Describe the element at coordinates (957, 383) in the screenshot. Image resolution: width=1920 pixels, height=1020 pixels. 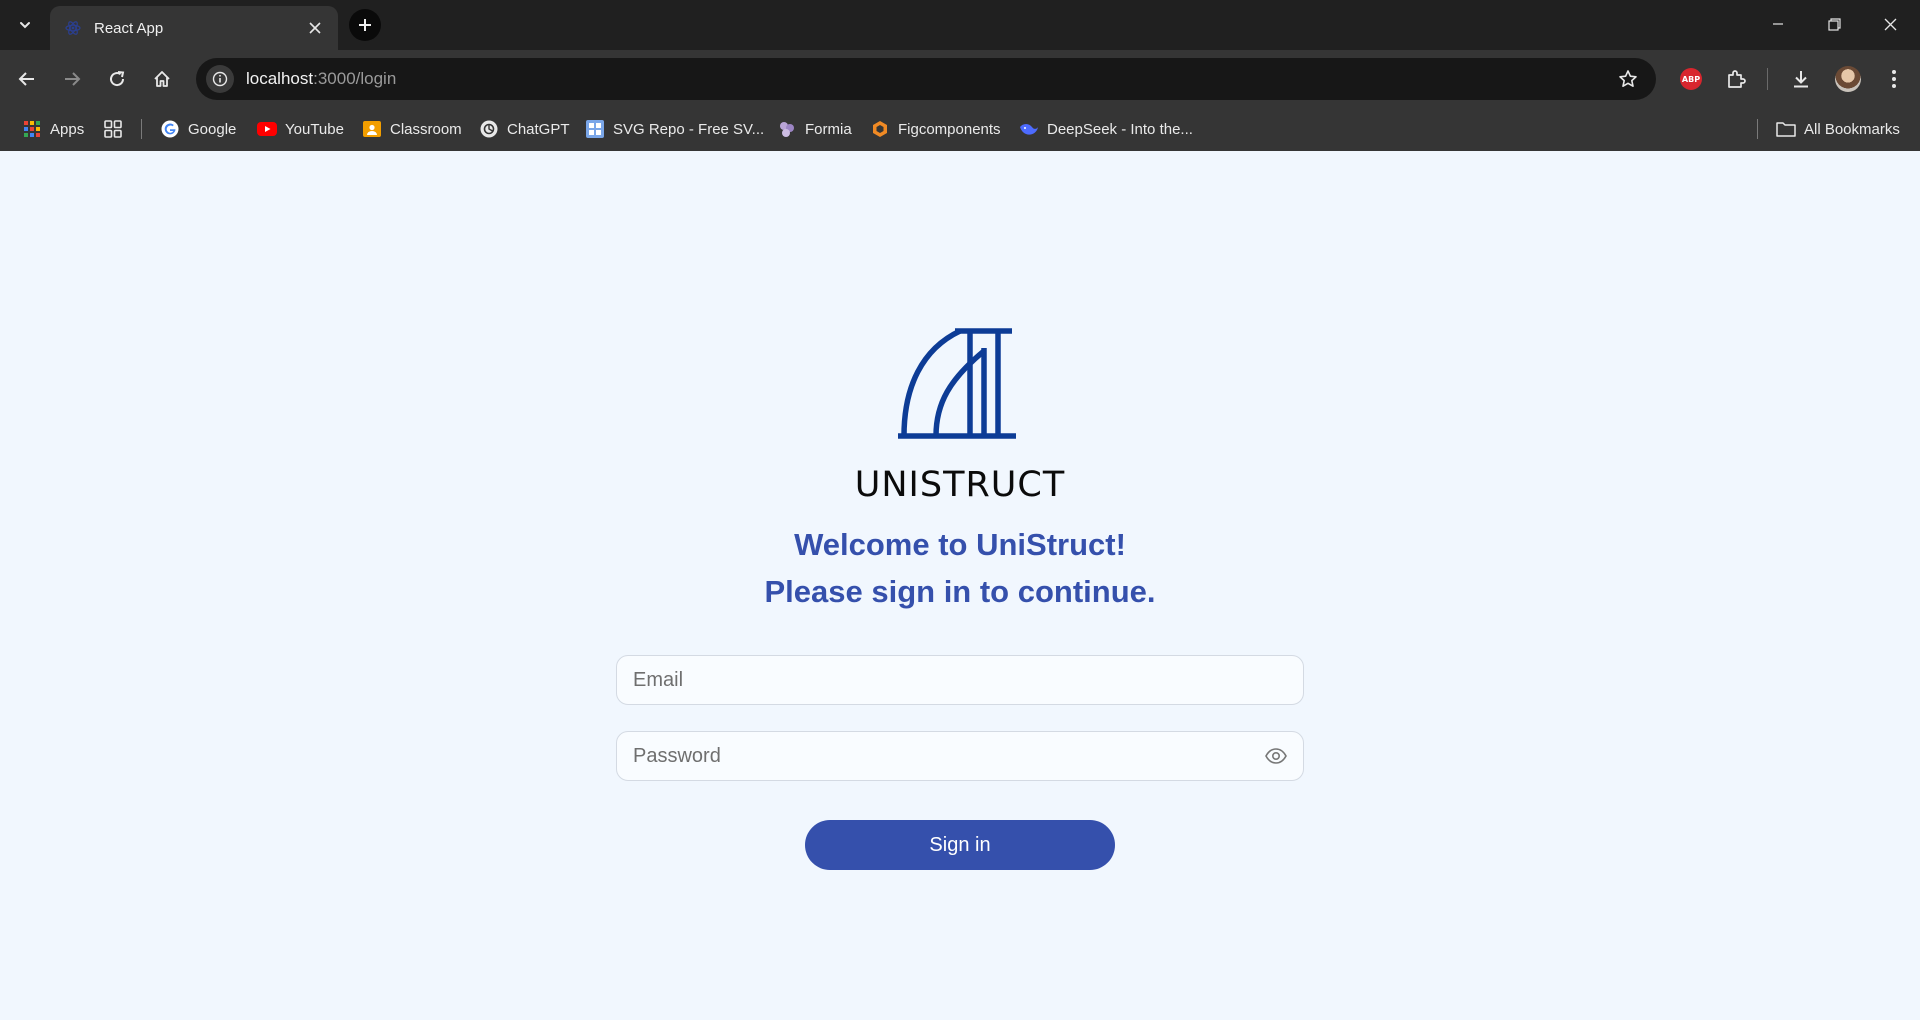
I see `unistruct-logo-icon` at that location.